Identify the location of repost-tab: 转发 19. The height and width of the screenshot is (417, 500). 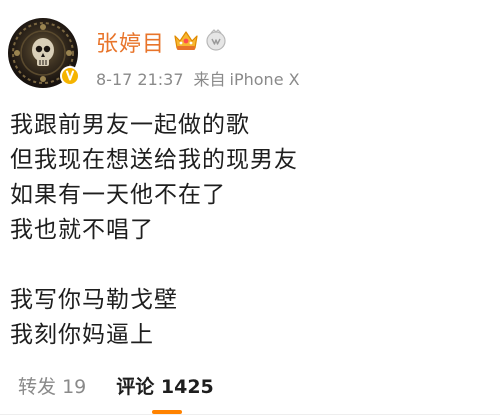
(52, 385).